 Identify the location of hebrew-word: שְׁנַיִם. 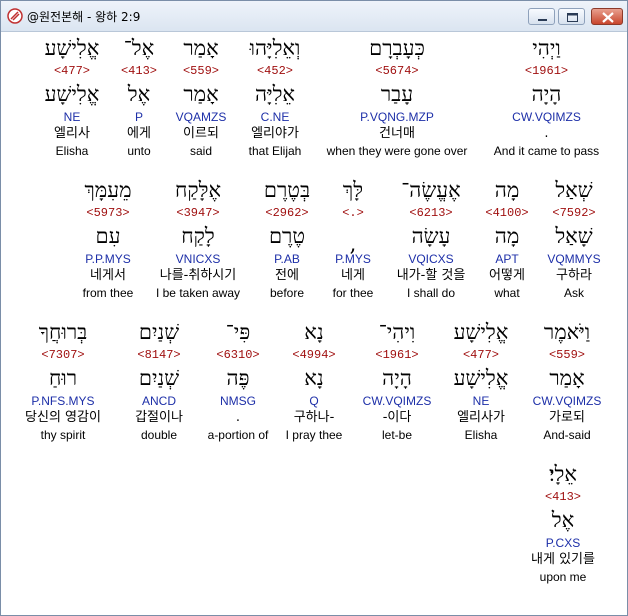
(159, 332).